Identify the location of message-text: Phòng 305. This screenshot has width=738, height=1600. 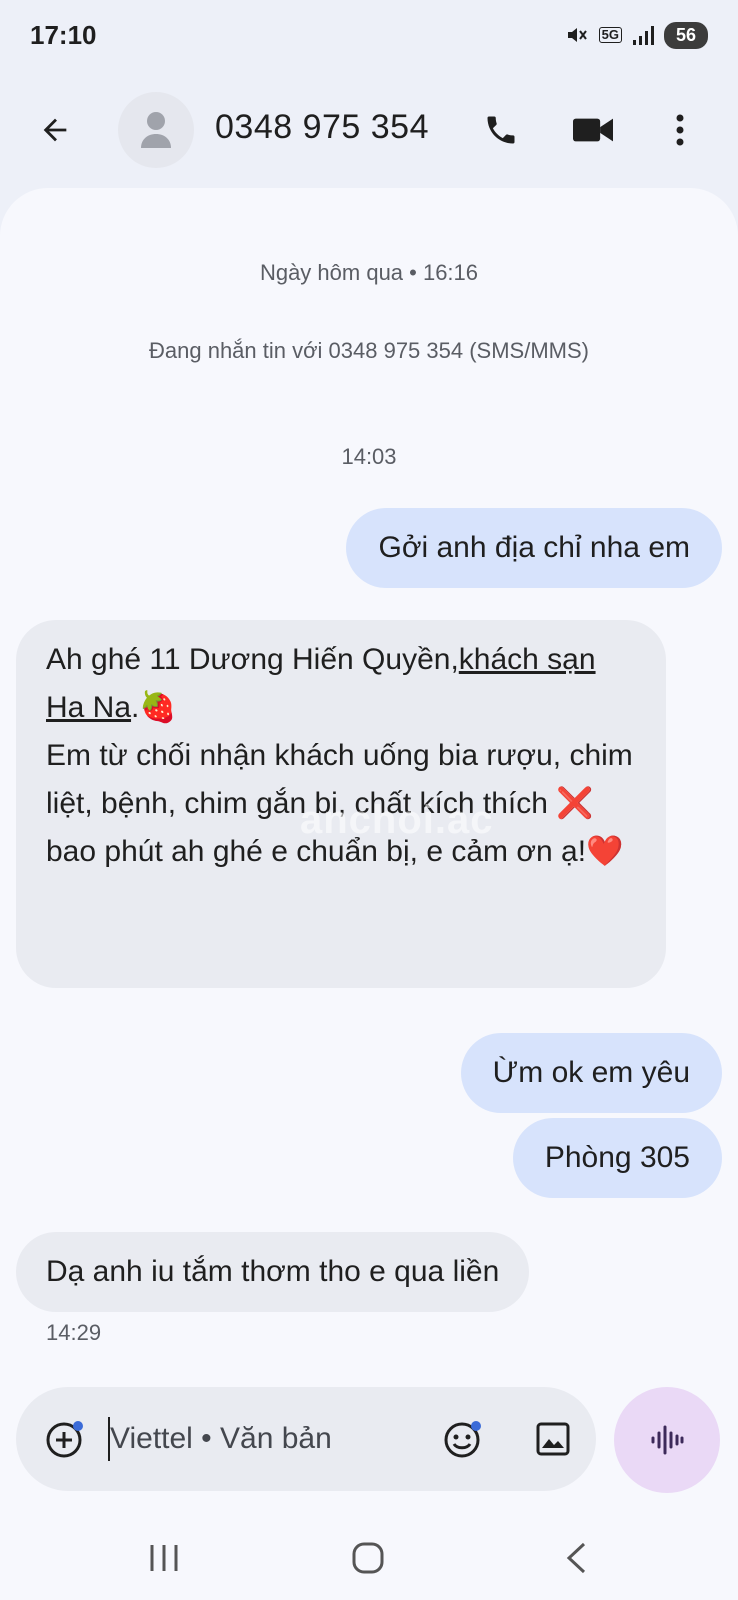
(617, 1157).